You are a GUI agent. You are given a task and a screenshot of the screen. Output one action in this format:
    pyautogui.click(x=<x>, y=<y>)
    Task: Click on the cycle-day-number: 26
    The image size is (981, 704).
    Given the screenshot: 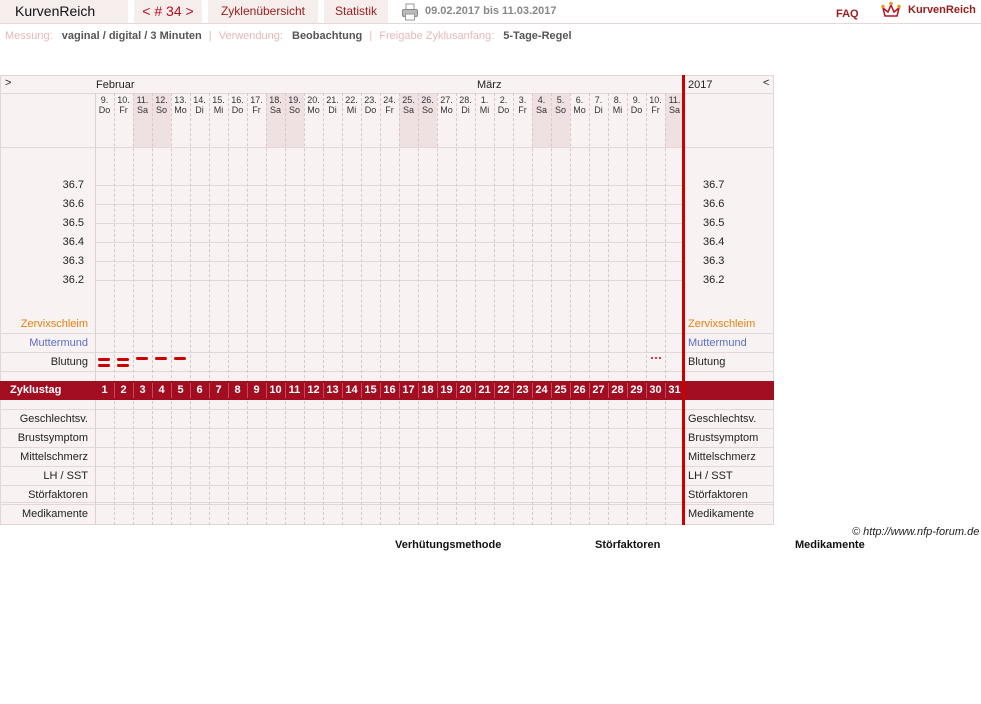 What is the action you would take?
    pyautogui.click(x=579, y=390)
    